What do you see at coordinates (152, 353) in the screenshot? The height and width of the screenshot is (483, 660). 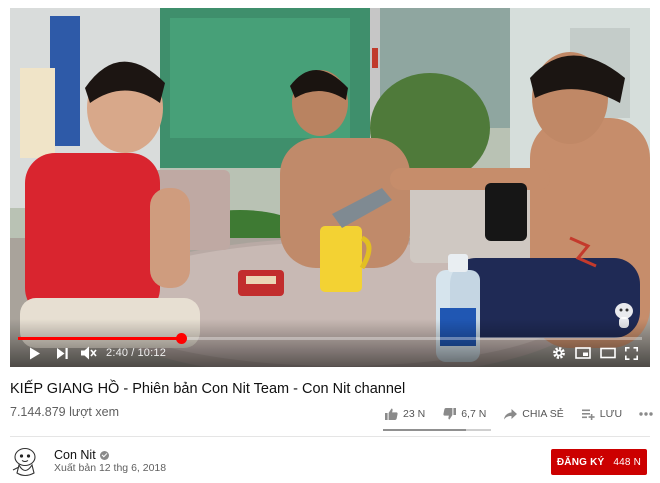 I see `duration: 10:12` at bounding box center [152, 353].